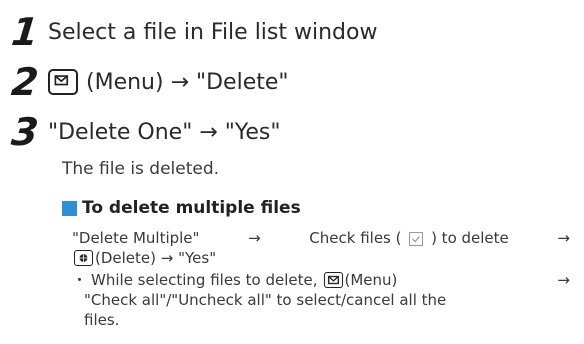 The width and height of the screenshot is (584, 344). I want to click on text: (Menu), so click(371, 280).